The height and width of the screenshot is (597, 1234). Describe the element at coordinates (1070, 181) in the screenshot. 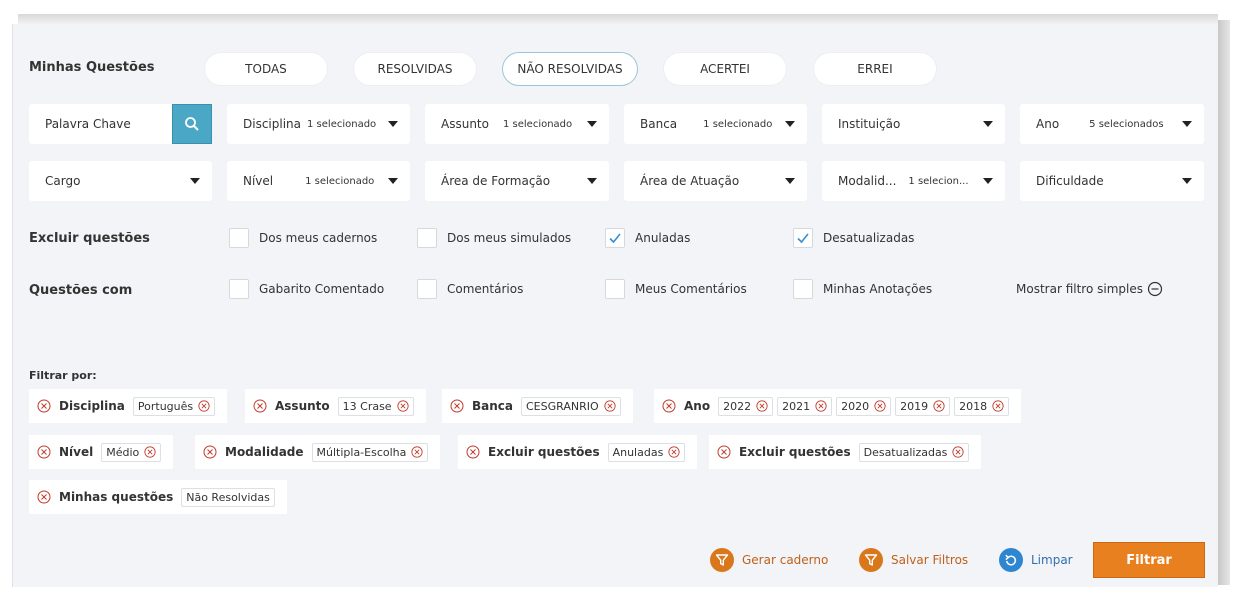

I see `dropdown-label: Dificuldade` at that location.